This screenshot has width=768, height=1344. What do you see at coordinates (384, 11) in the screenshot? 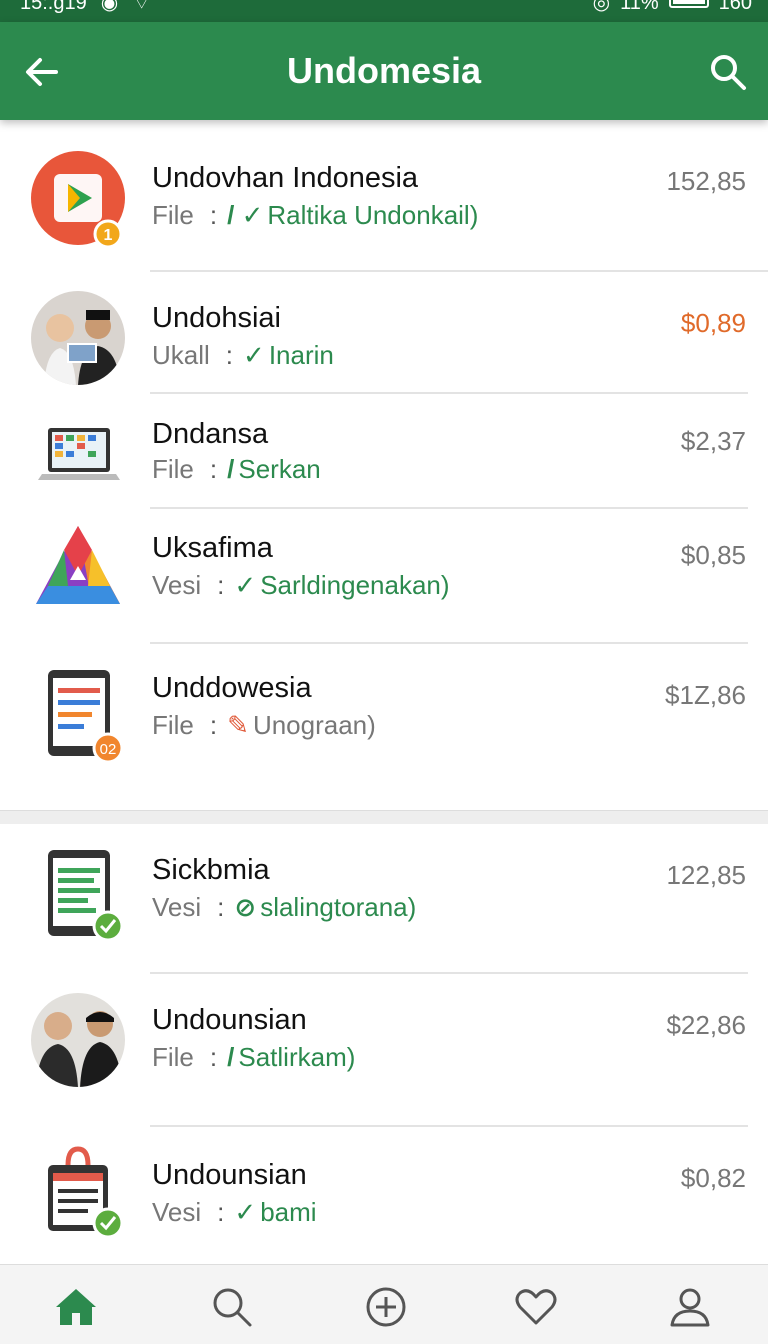
I see `status-bar: 15:.g19 ◉ ⌔ ◎ 11% 160` at bounding box center [384, 11].